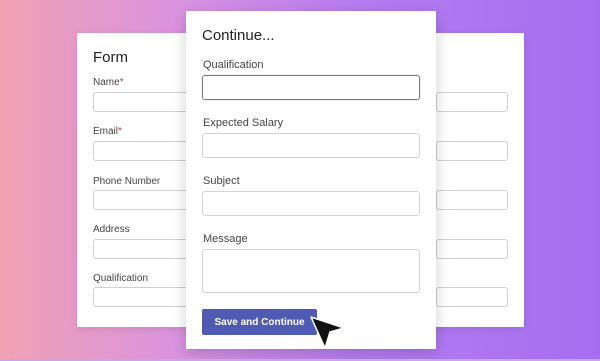 The width and height of the screenshot is (600, 361). Describe the element at coordinates (110, 57) in the screenshot. I see `background-form-title: Form` at that location.